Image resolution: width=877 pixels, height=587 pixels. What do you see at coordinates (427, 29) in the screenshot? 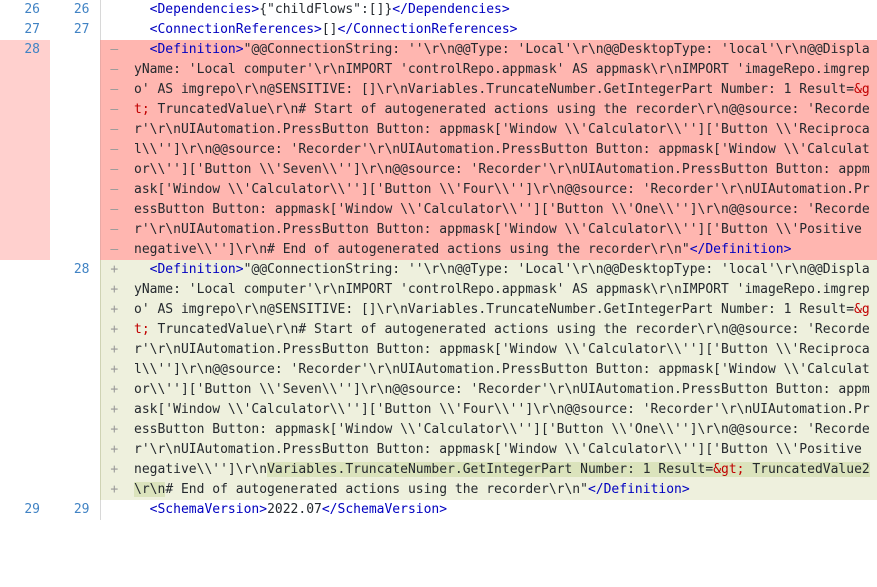
I see `code-segment-tag: </ConnectionReferences>` at bounding box center [427, 29].